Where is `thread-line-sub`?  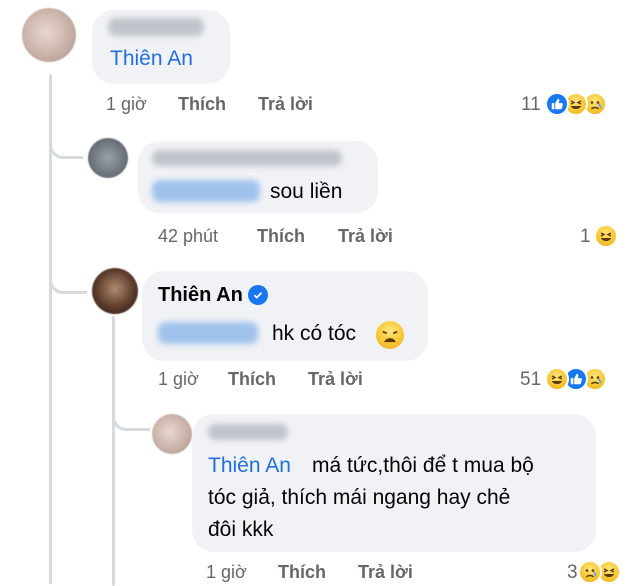
thread-line-sub is located at coordinates (113, 451).